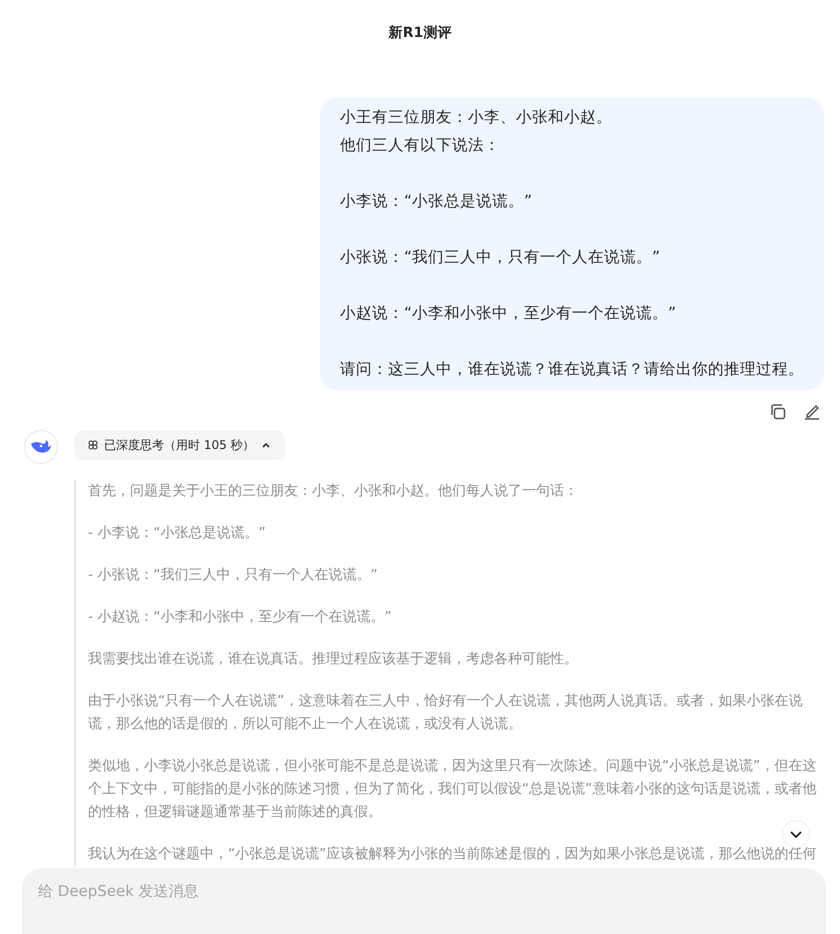 The image size is (840, 934). I want to click on message-line: 小张说：“我们三人中，只有一个人在说谎。”, so click(501, 257).